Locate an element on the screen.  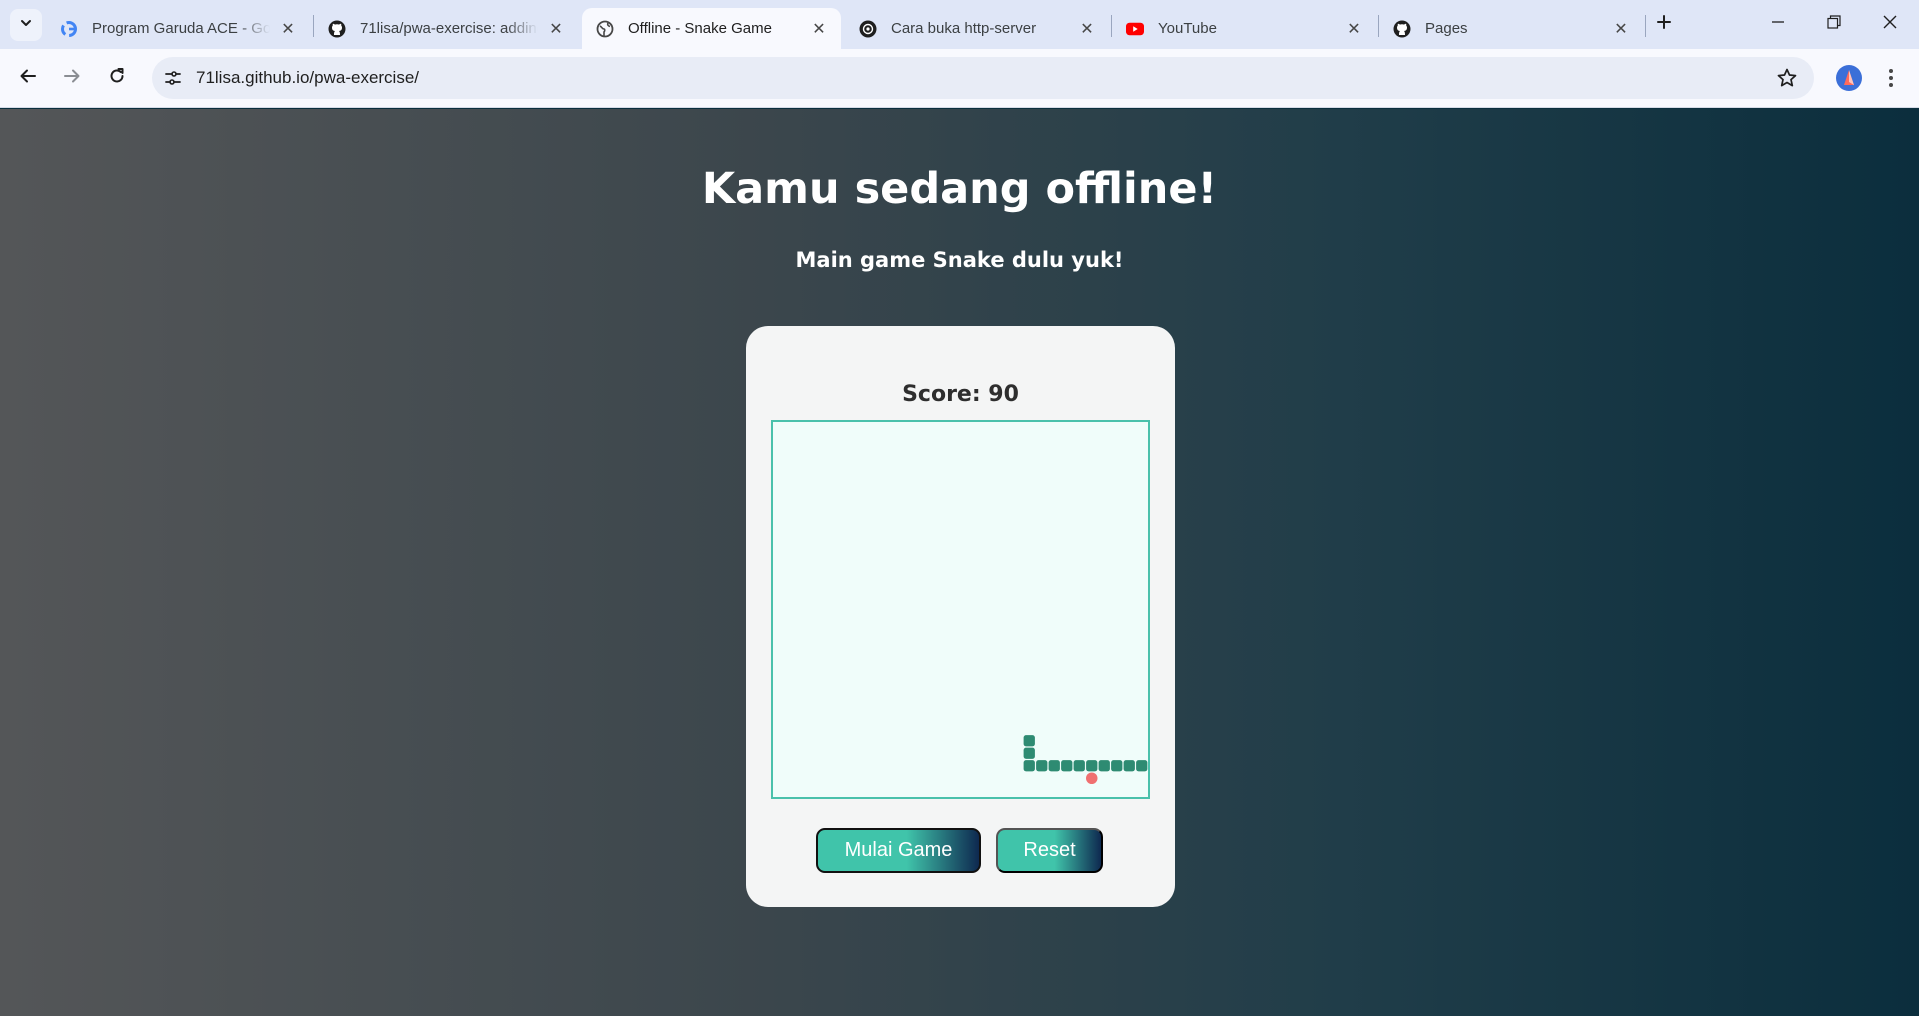
game-card: Score: 90 Mulai Game Reset is located at coordinates (960, 616).